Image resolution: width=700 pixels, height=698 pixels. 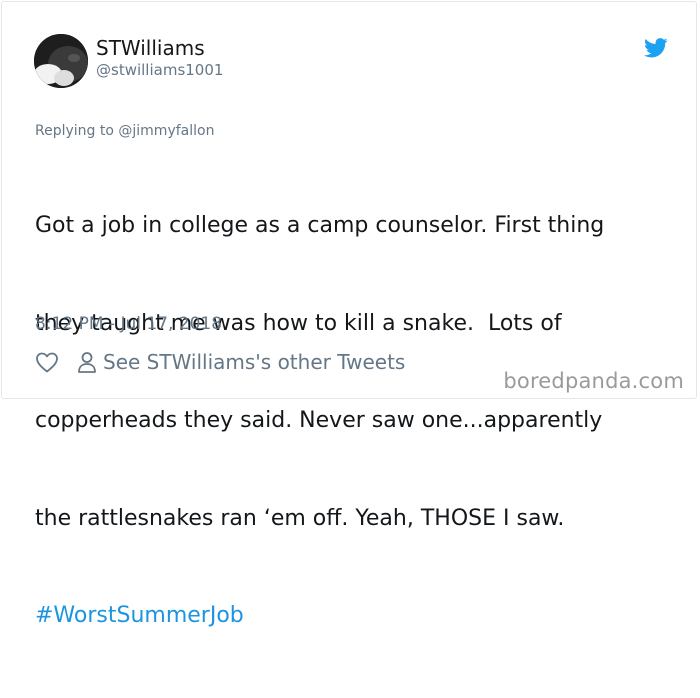 What do you see at coordinates (128, 324) in the screenshot?
I see `tweet-timestamp: 8:12 PM - Jul 17, 2018` at bounding box center [128, 324].